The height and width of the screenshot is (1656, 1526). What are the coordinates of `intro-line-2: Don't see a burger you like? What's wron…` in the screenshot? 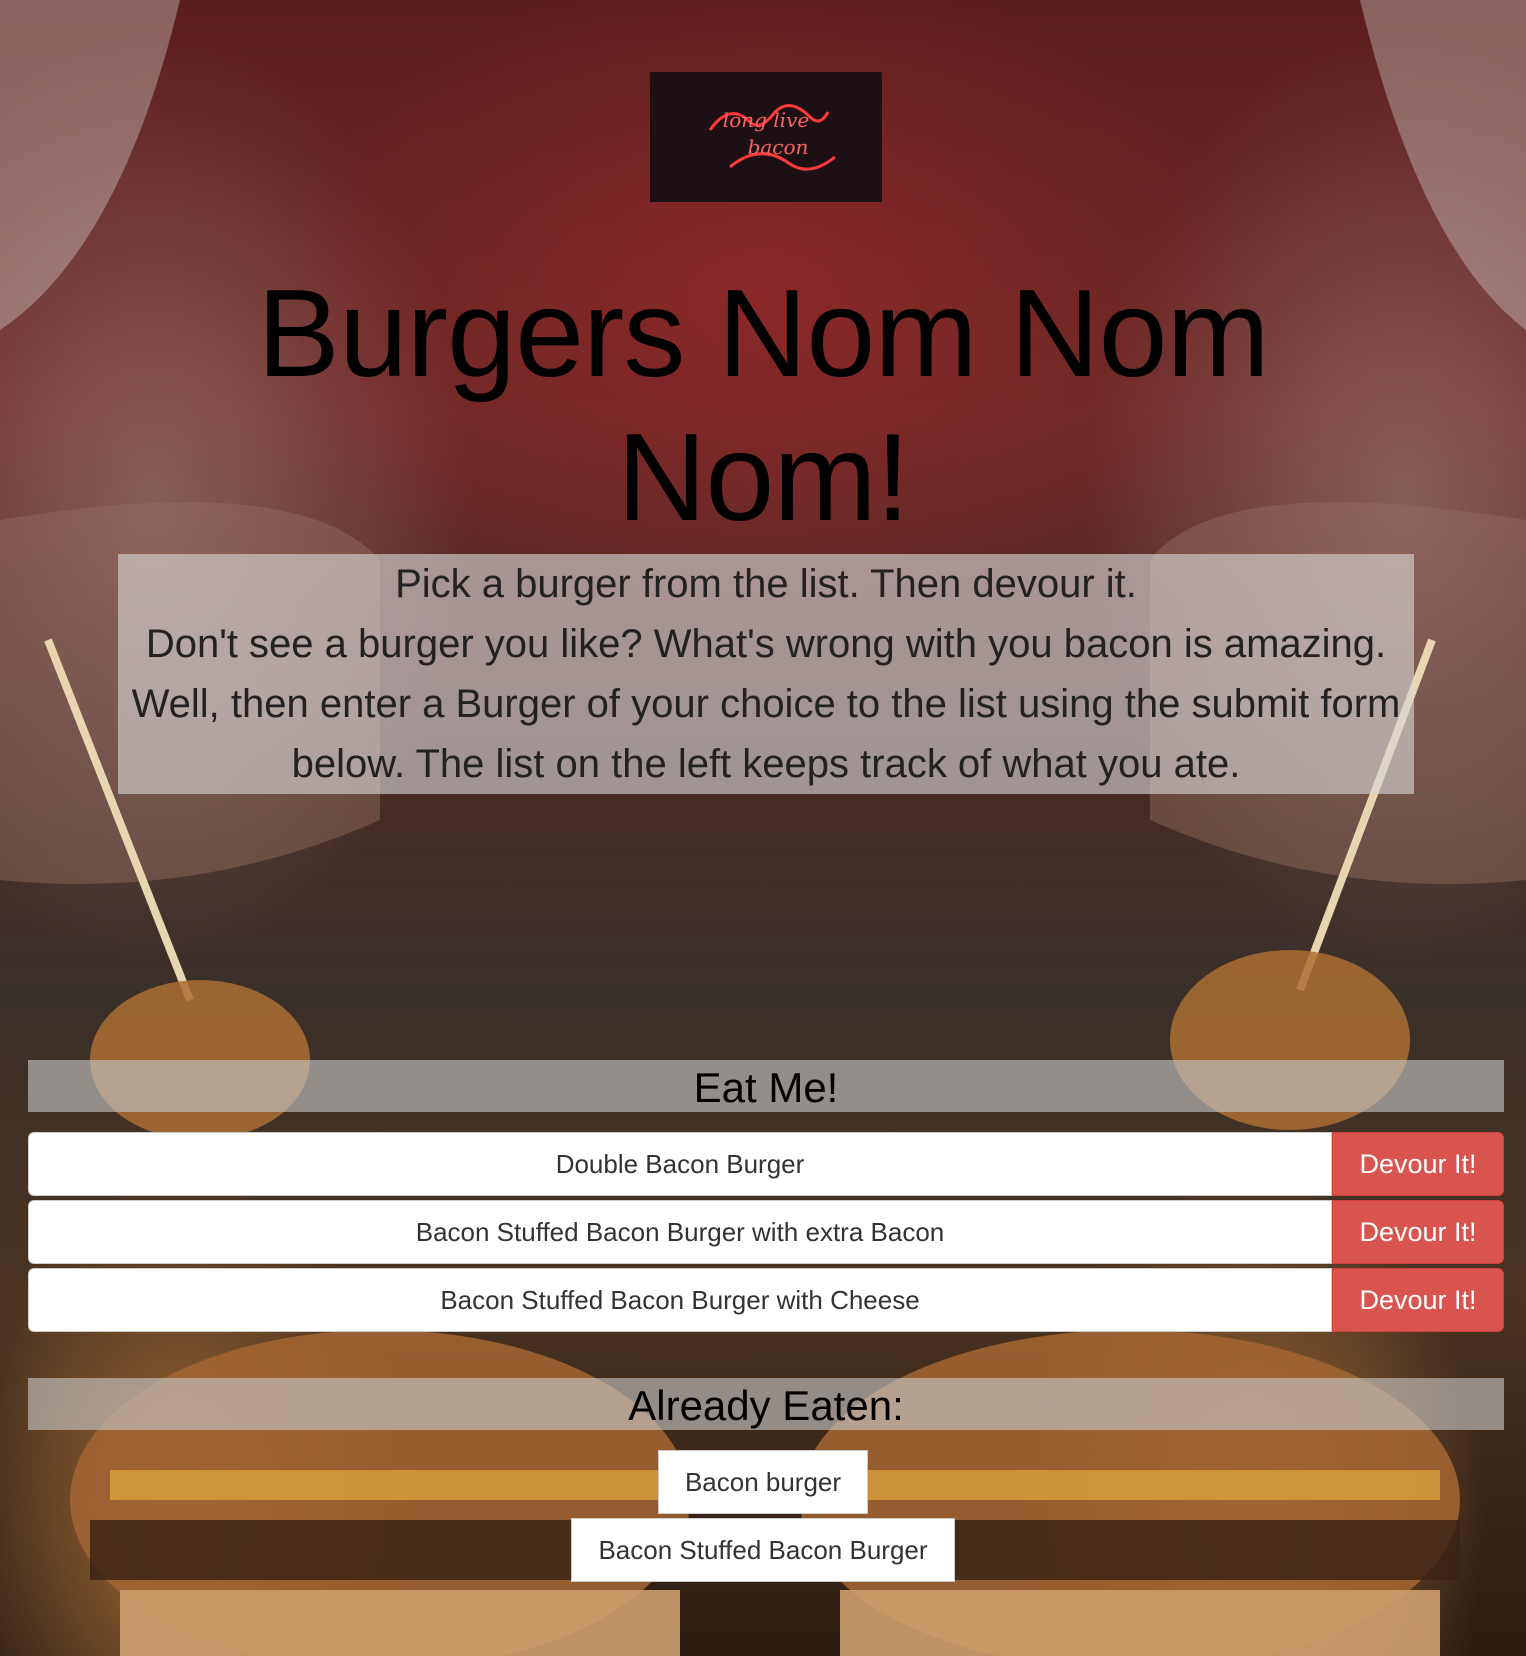 It's located at (766, 644).